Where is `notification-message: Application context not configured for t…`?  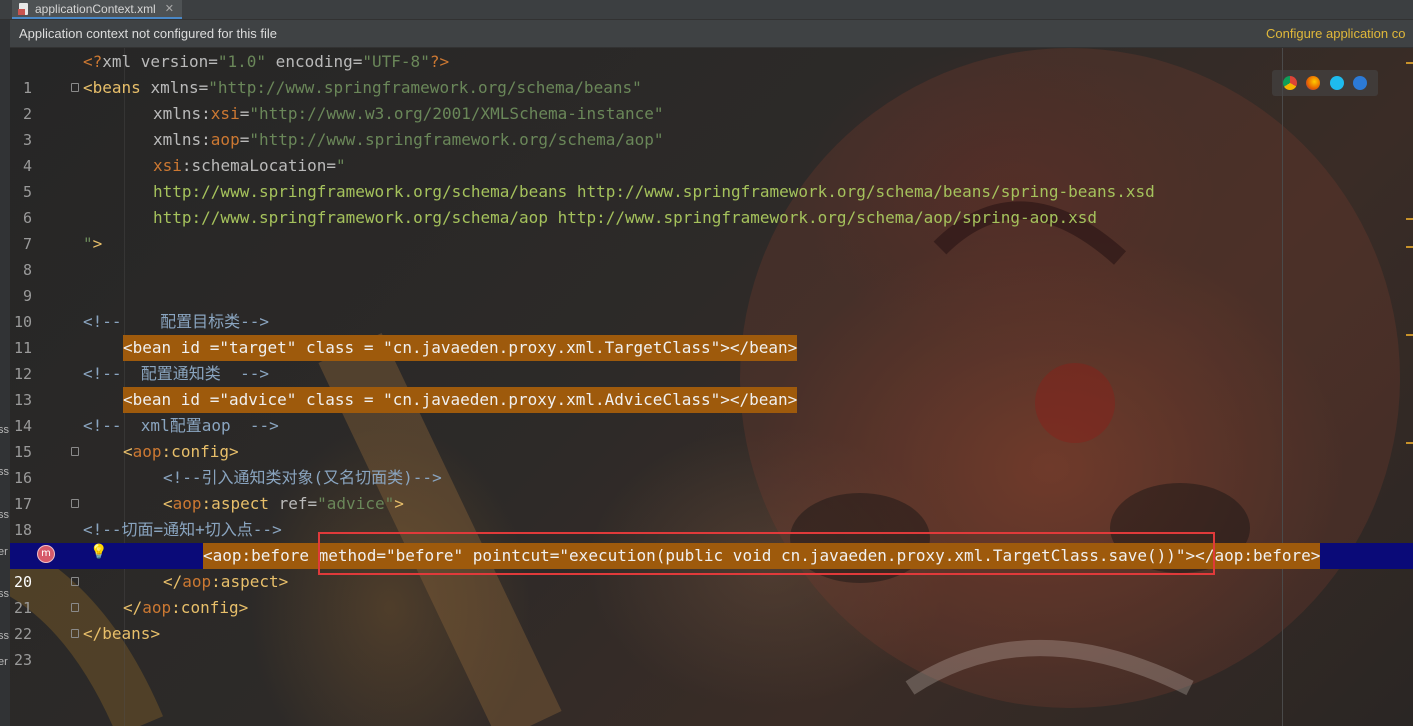 notification-message: Application context not configured for t… is located at coordinates (148, 33).